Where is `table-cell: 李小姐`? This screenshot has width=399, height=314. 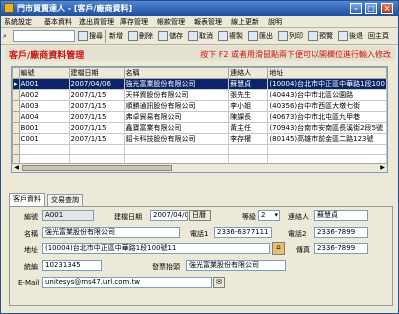 table-cell: 李小姐 is located at coordinates (248, 106).